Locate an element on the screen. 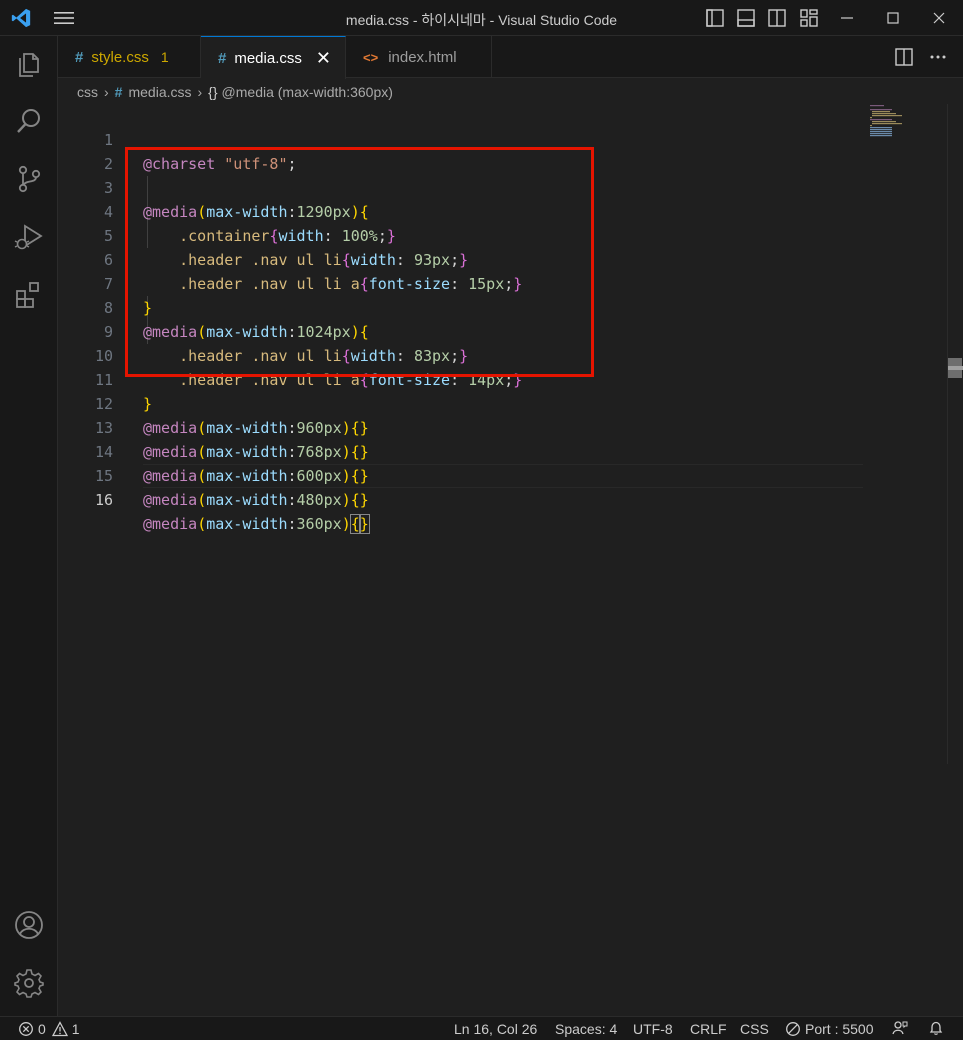 This screenshot has height=1040, width=963. title-bar: media.css - 하이시네마 - Visual Studio Code is located at coordinates (481, 18).